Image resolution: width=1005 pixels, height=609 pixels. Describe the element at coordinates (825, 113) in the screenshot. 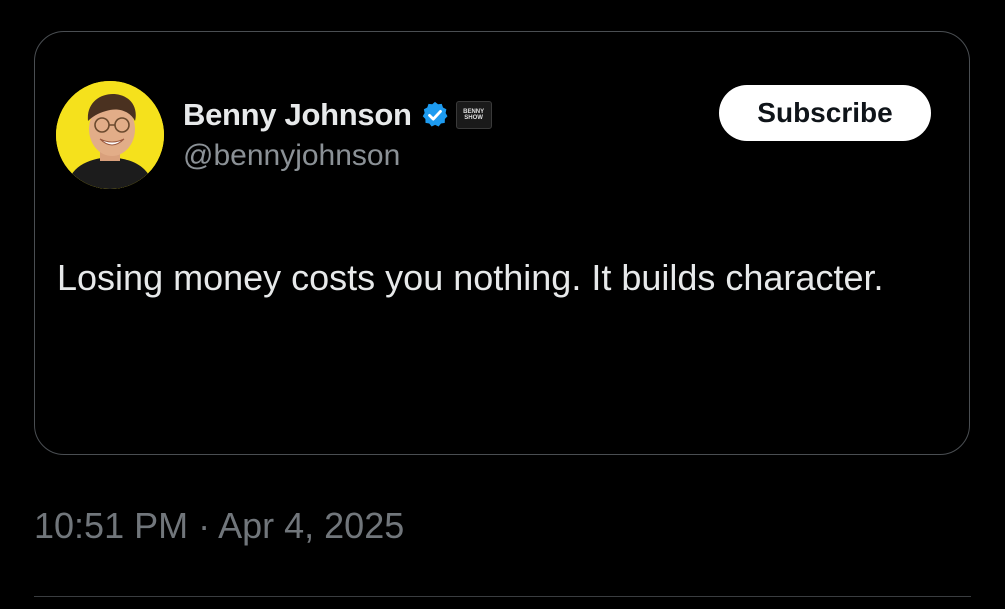

I see `subscribe-button: Subscribe` at that location.